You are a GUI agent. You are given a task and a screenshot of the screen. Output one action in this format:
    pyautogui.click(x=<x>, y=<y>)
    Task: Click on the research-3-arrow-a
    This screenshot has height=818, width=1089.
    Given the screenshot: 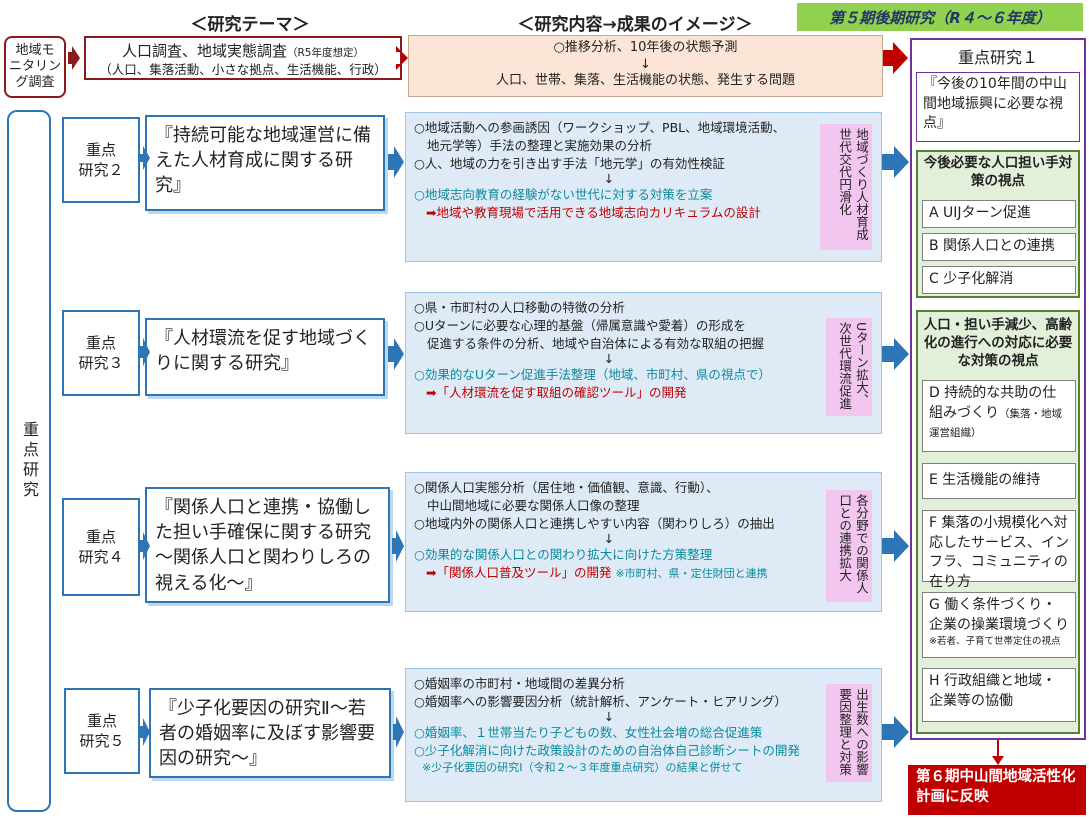 What is the action you would take?
    pyautogui.click(x=145, y=352)
    